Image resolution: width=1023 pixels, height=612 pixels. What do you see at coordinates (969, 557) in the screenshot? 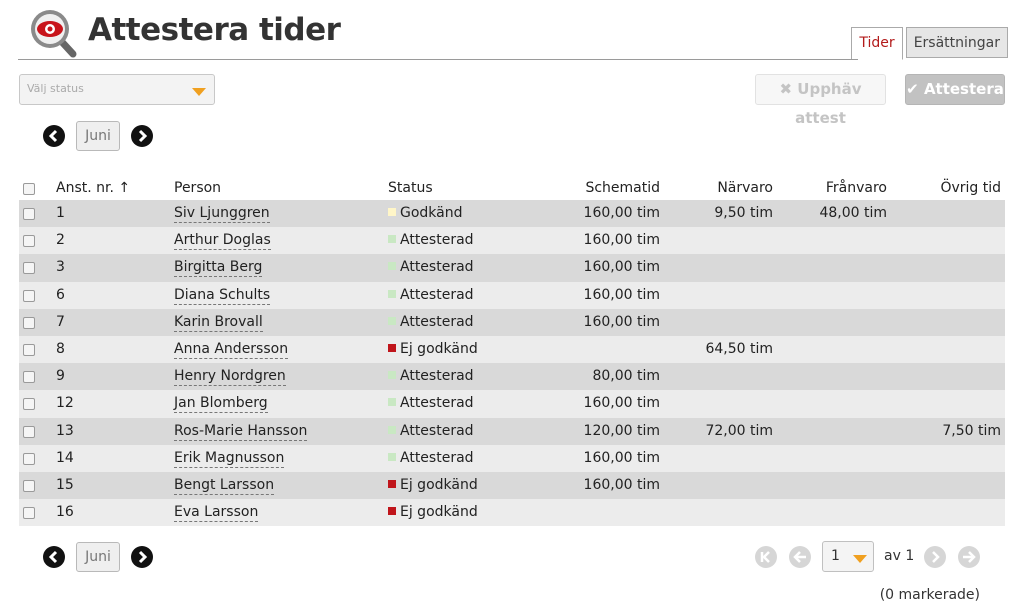
I see `last-page-button` at bounding box center [969, 557].